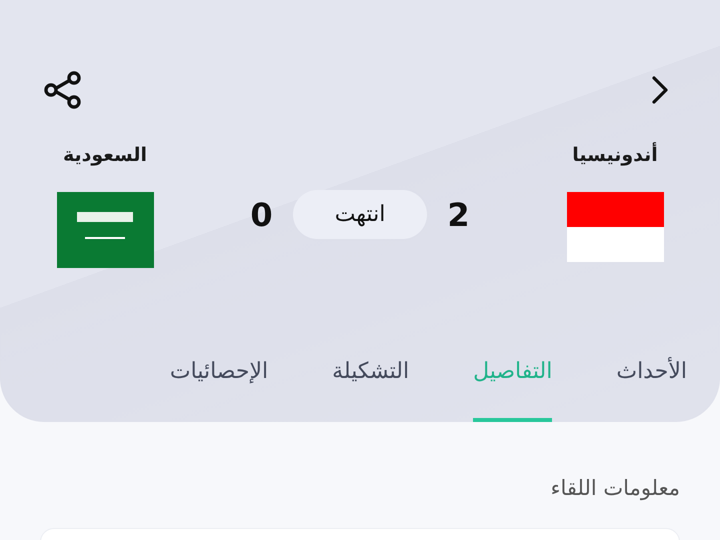 The width and height of the screenshot is (720, 540). What do you see at coordinates (615, 155) in the screenshot?
I see `team-name: أندونيسيا` at bounding box center [615, 155].